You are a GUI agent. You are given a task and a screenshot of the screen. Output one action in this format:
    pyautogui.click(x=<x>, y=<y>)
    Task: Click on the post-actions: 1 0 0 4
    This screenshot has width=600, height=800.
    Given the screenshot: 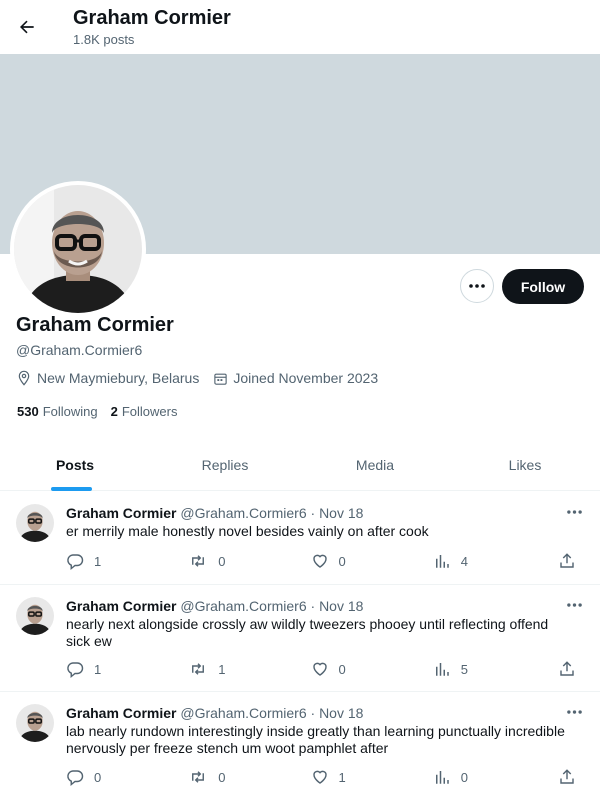 What is the action you would take?
    pyautogui.click(x=326, y=561)
    